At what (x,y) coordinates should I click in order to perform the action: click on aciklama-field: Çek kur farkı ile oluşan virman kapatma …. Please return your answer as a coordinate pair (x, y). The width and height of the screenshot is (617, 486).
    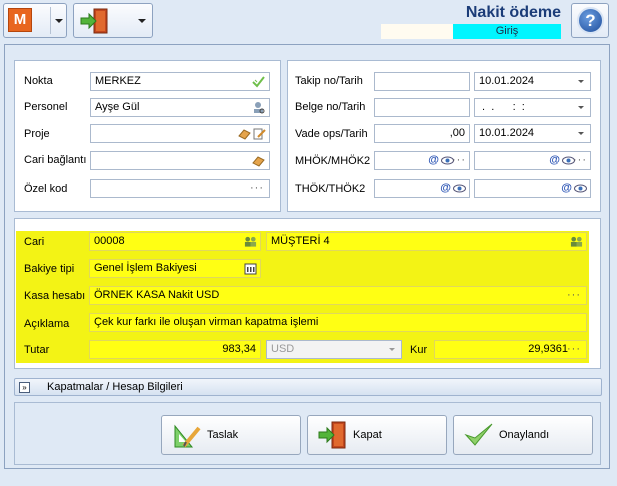
    Looking at the image, I should click on (338, 322).